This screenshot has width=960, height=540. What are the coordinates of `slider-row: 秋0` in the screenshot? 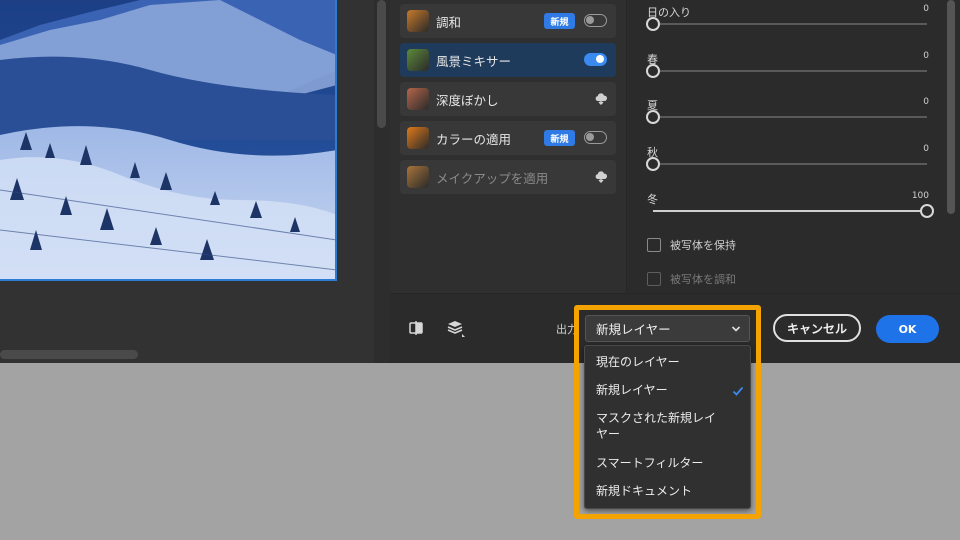 It's located at (787, 164).